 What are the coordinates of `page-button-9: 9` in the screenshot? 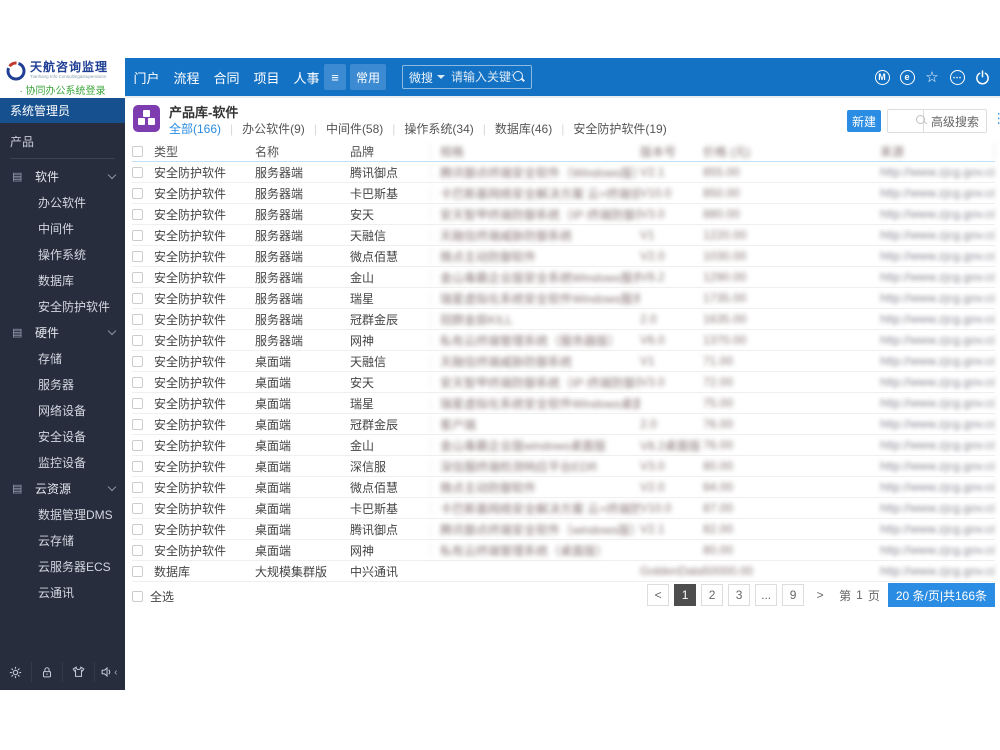 It's located at (793, 595).